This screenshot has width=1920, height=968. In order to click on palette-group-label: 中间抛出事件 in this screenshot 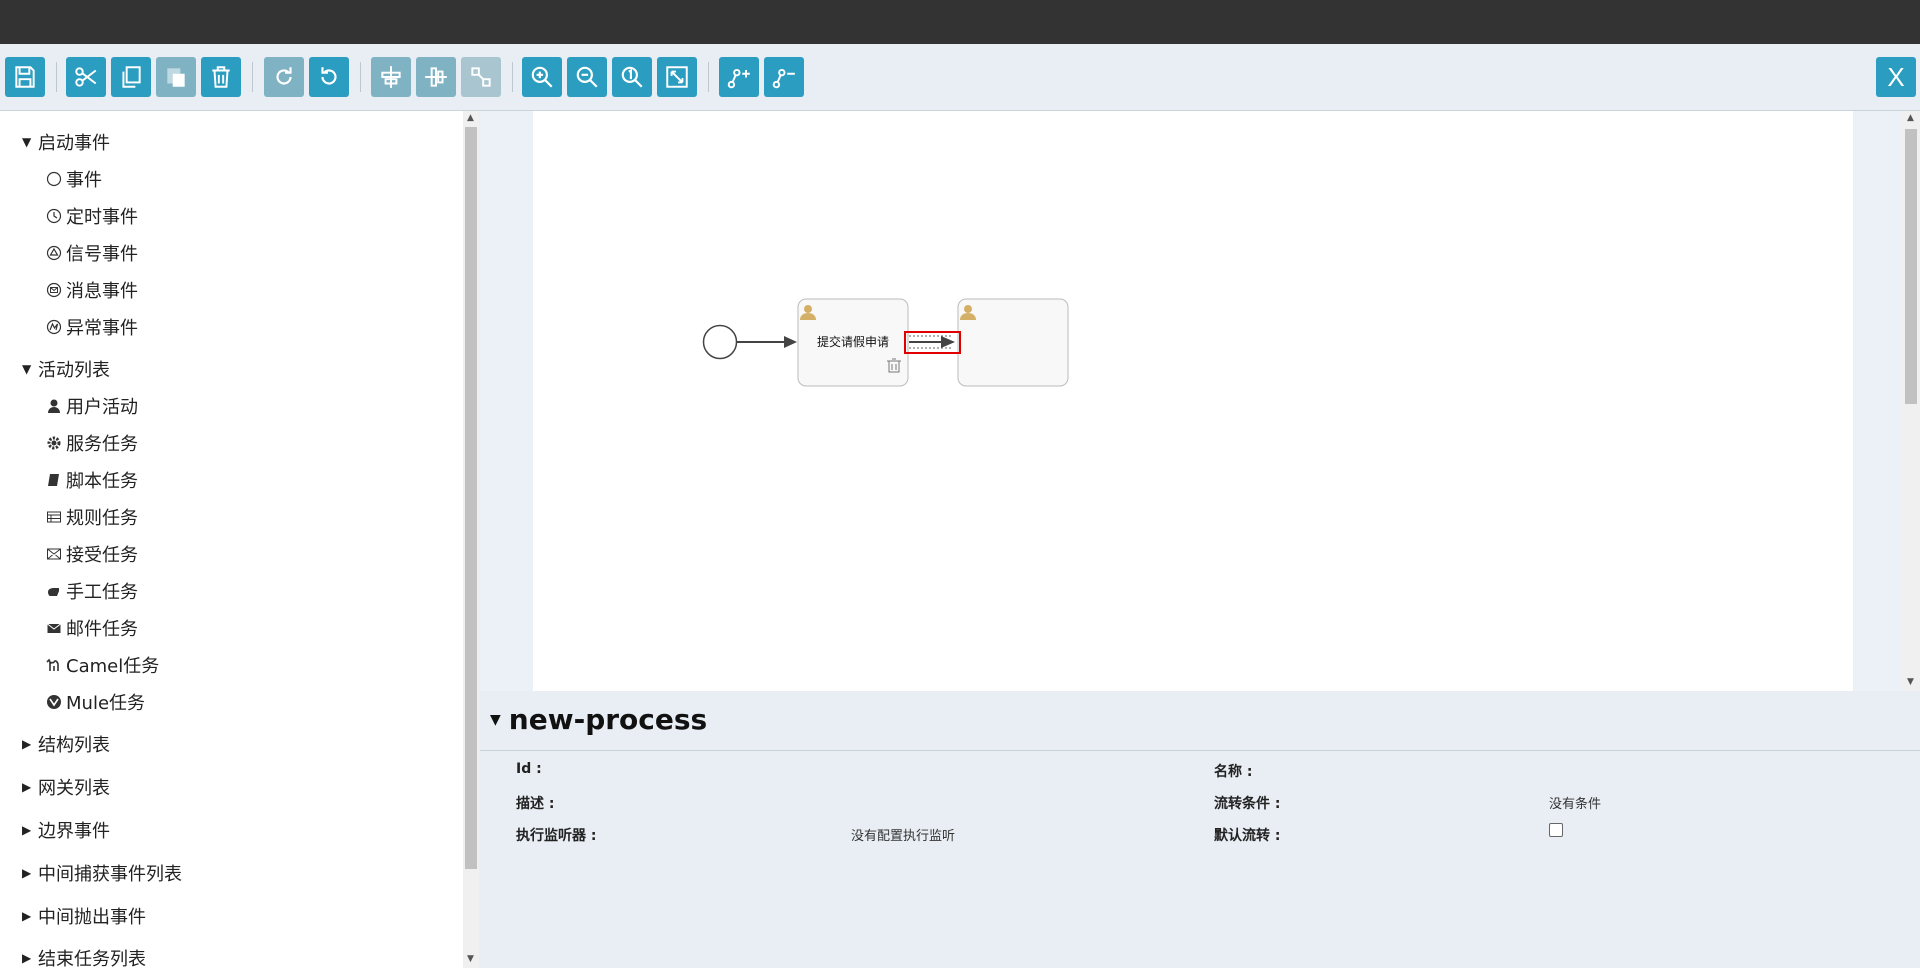, I will do `click(92, 917)`.